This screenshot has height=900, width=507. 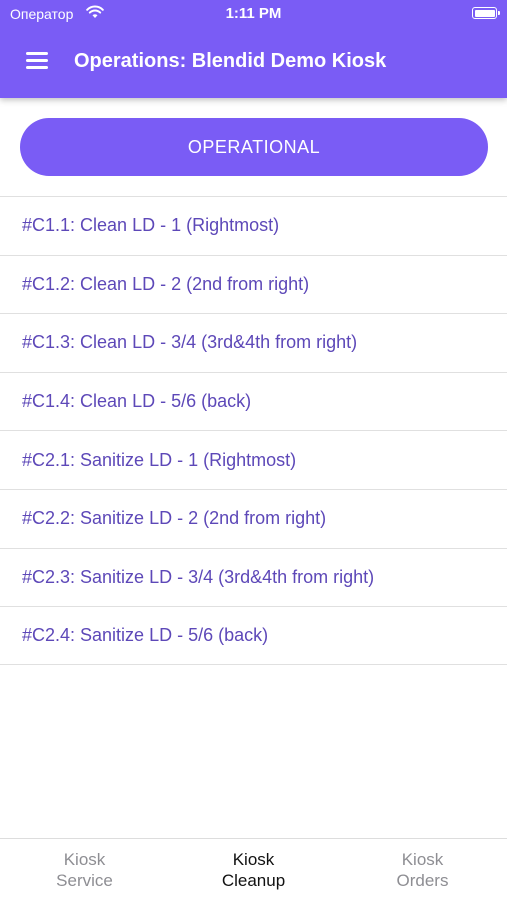 I want to click on task-list-item: #C2.2: Sanitize LD - 2 (2nd from right), so click(x=253, y=518).